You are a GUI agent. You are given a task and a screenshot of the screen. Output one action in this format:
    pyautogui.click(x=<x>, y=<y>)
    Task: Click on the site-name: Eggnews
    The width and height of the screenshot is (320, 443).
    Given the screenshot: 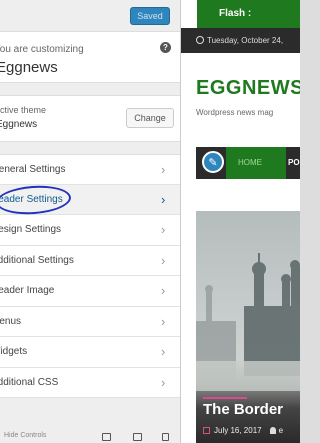 What is the action you would take?
    pyautogui.click(x=29, y=67)
    